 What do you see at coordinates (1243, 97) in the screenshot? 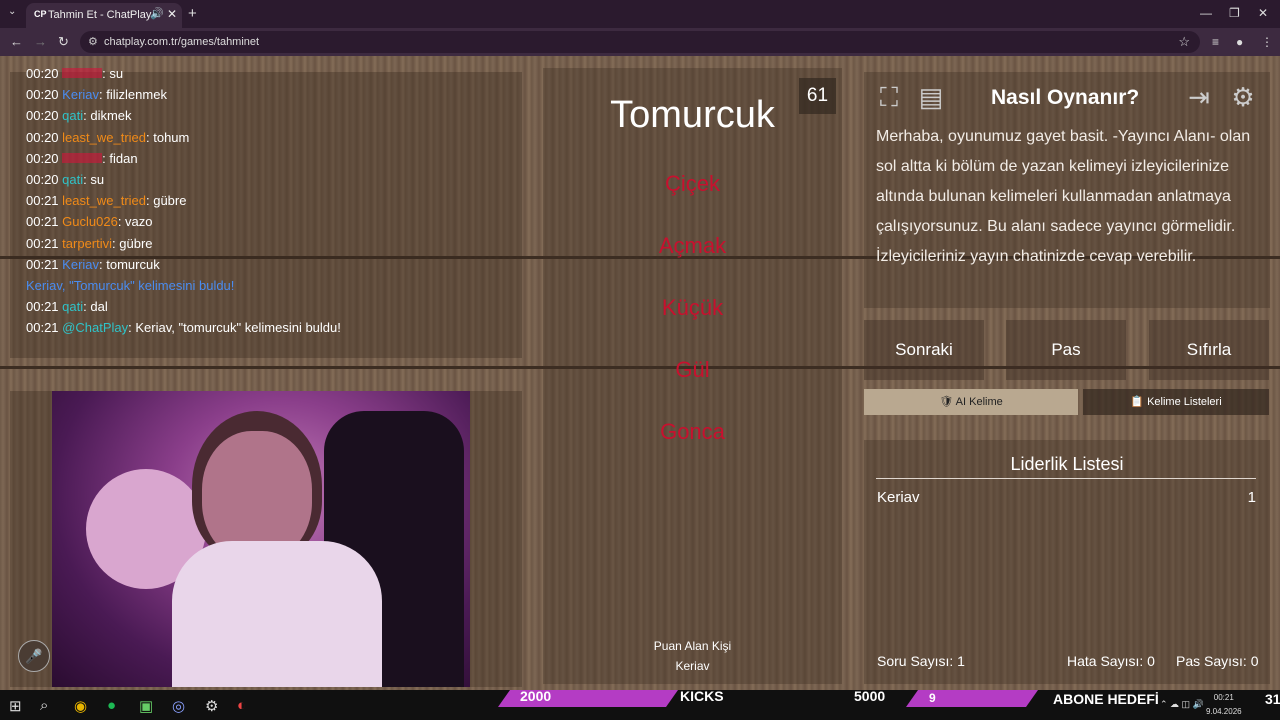
I see `settings-gear-icon: ⚙` at bounding box center [1243, 97].